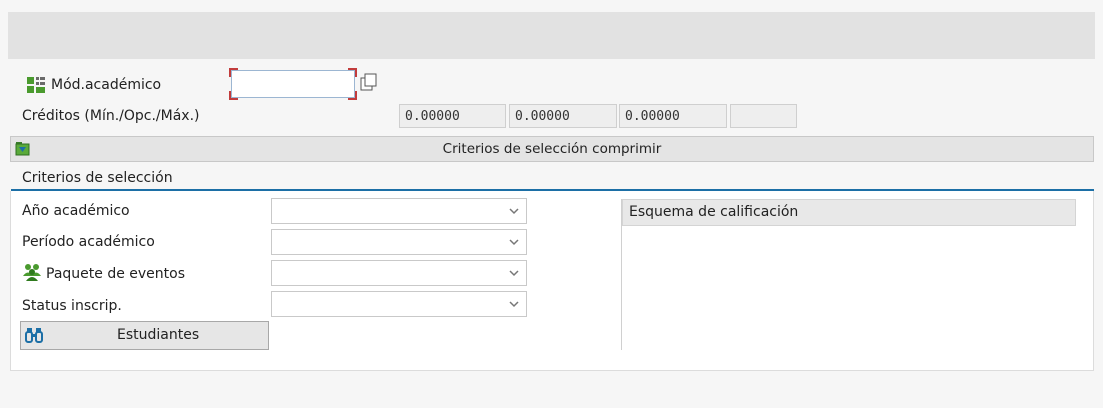 Image resolution: width=1103 pixels, height=408 pixels. I want to click on enrollment-status-select, so click(399, 304).